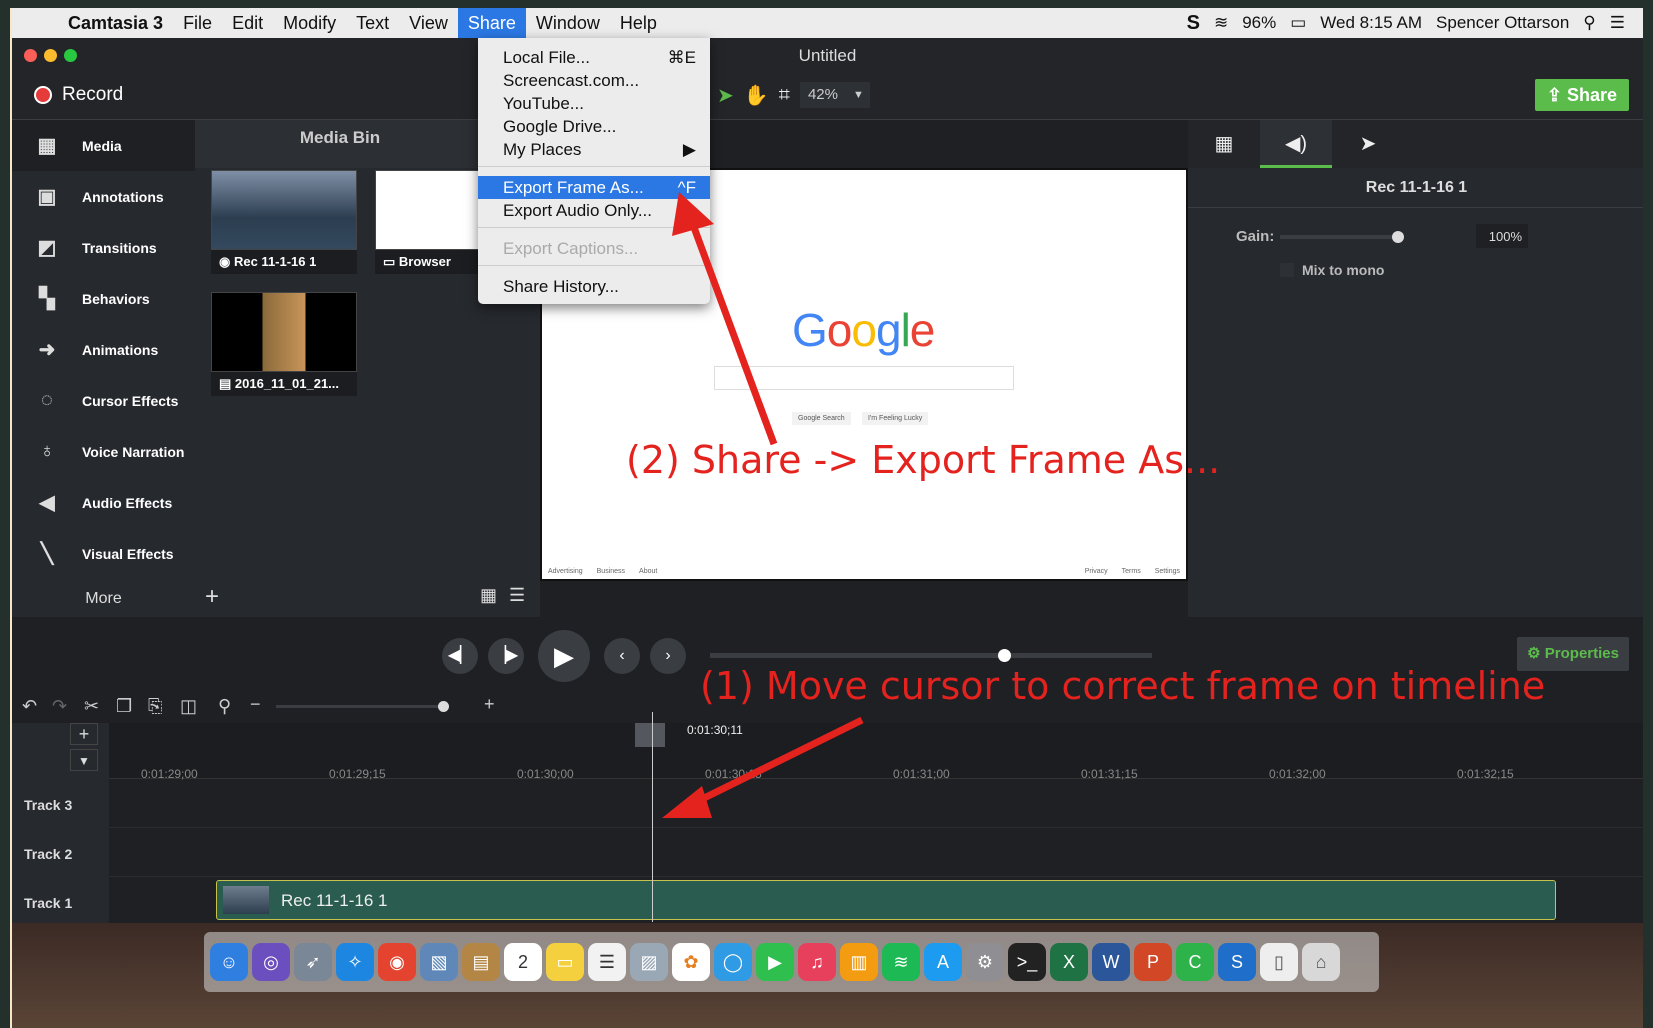  I want to click on annotation-arrows, so click(763, 505).